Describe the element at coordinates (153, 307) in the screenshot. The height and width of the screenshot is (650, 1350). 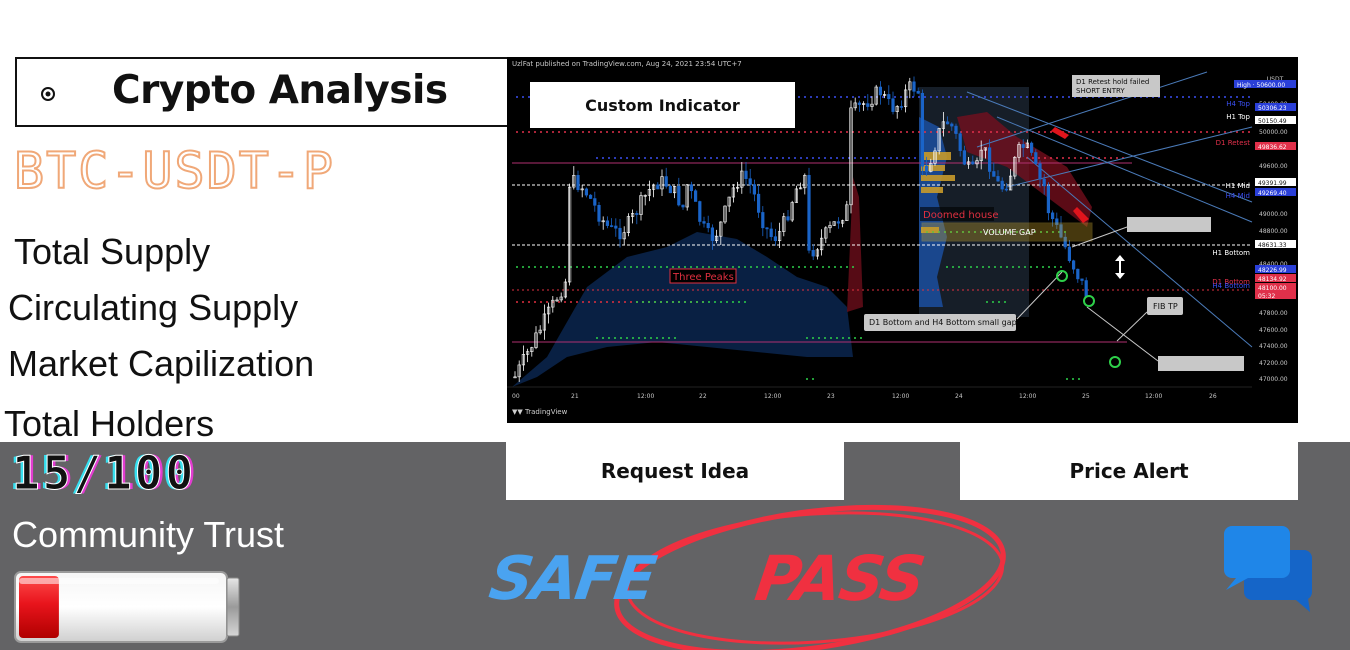
I see `circulating-supply-label: Circulating Supply` at that location.